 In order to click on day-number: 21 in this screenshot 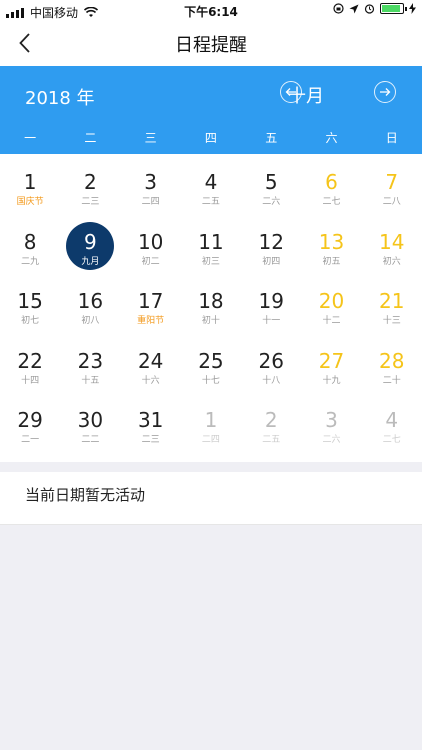, I will do `click(392, 301)`.